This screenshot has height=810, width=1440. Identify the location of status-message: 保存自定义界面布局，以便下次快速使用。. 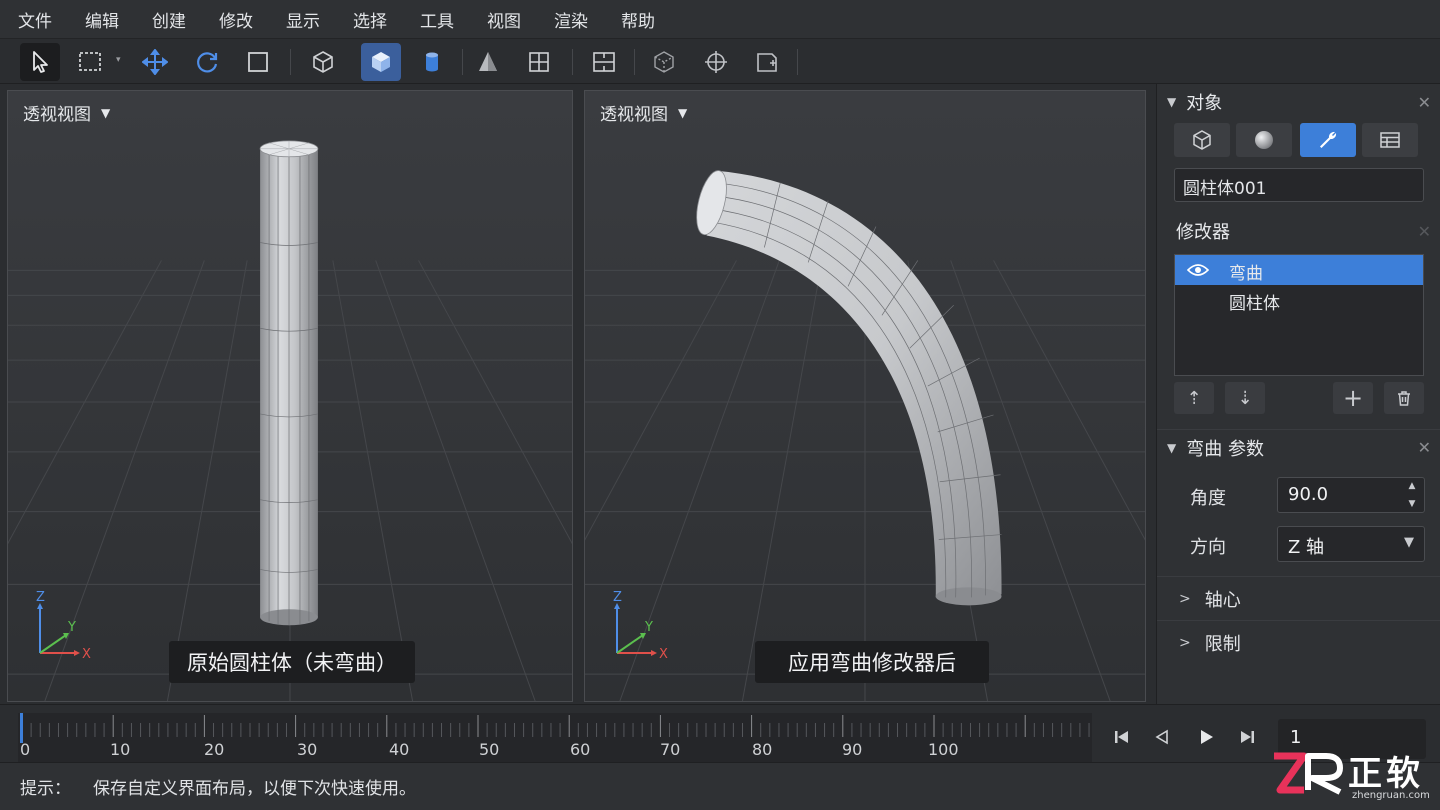
(254, 789).